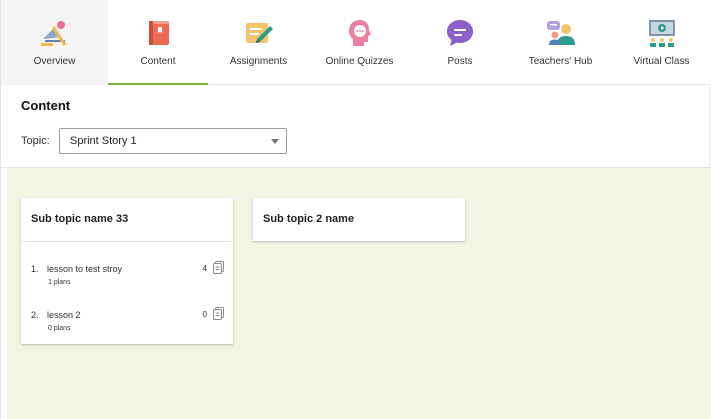 This screenshot has height=419, width=711. I want to click on lesson-item: 2. lesson 2 0 plans 0, so click(128, 323).